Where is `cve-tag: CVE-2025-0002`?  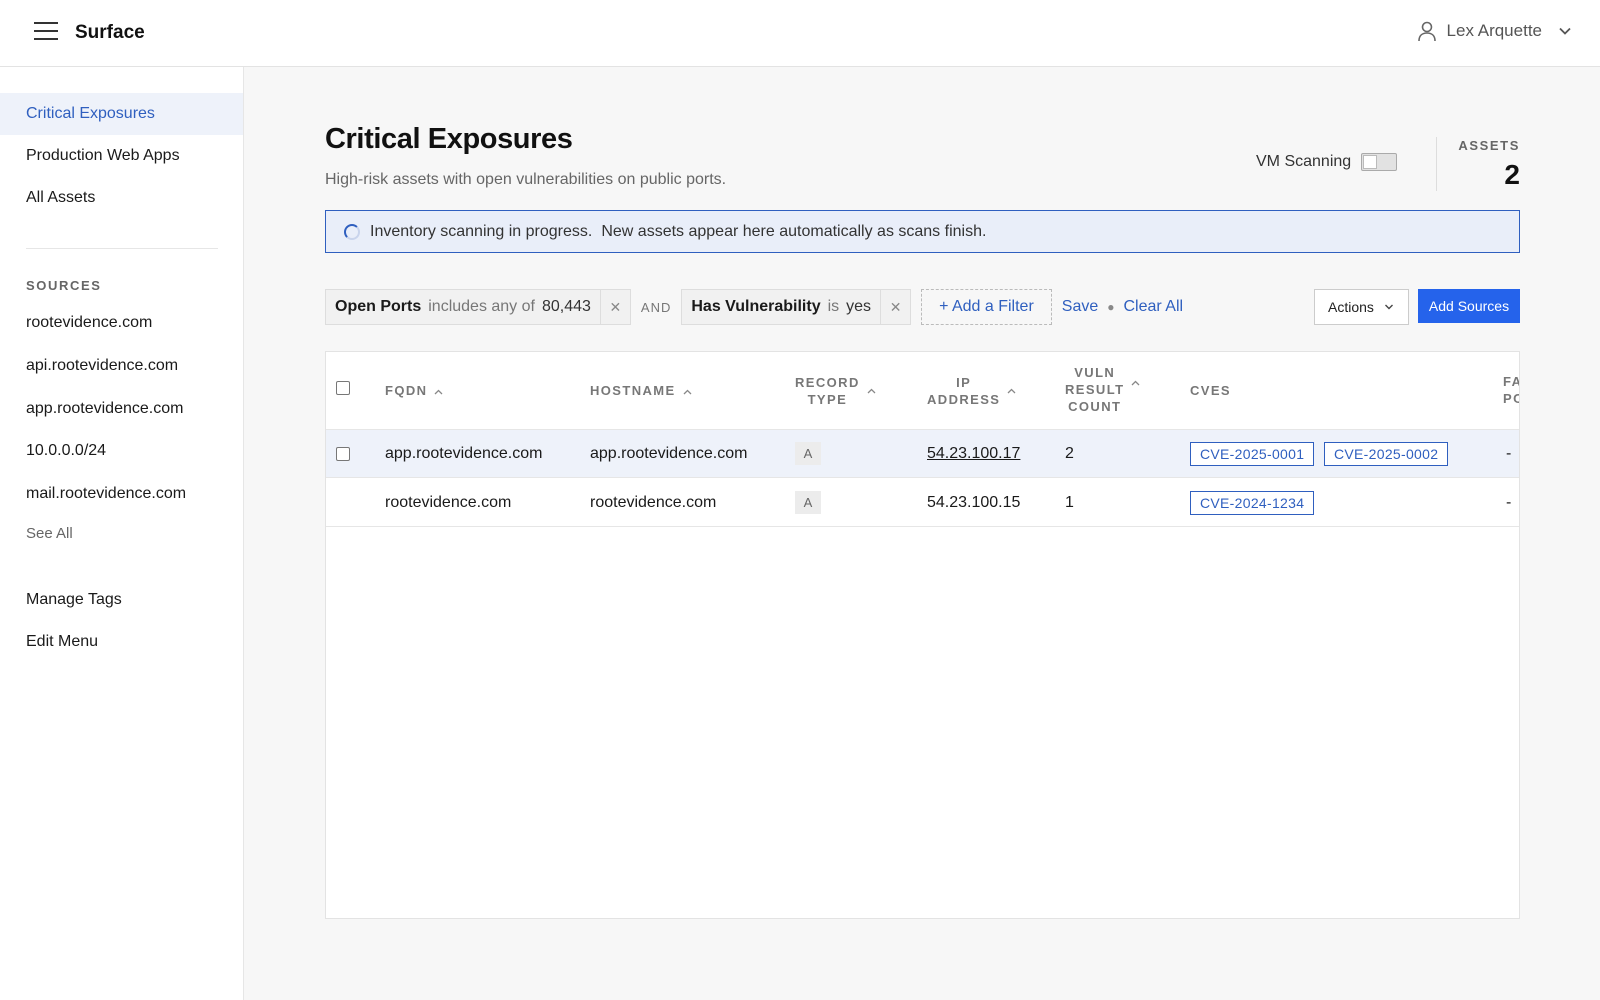 cve-tag: CVE-2025-0002 is located at coordinates (1386, 454).